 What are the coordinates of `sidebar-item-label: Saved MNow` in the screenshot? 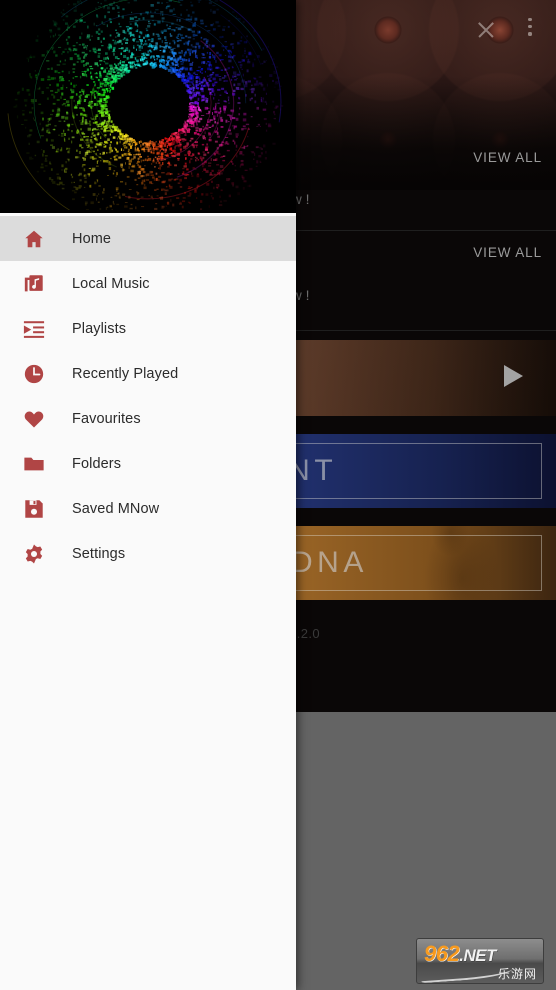 It's located at (116, 508).